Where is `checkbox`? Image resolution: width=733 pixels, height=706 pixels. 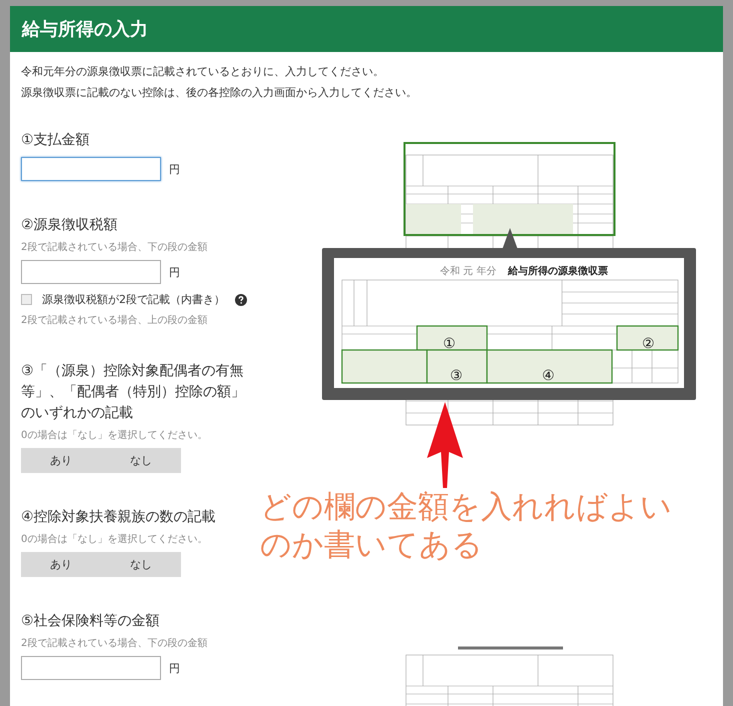 checkbox is located at coordinates (26, 299).